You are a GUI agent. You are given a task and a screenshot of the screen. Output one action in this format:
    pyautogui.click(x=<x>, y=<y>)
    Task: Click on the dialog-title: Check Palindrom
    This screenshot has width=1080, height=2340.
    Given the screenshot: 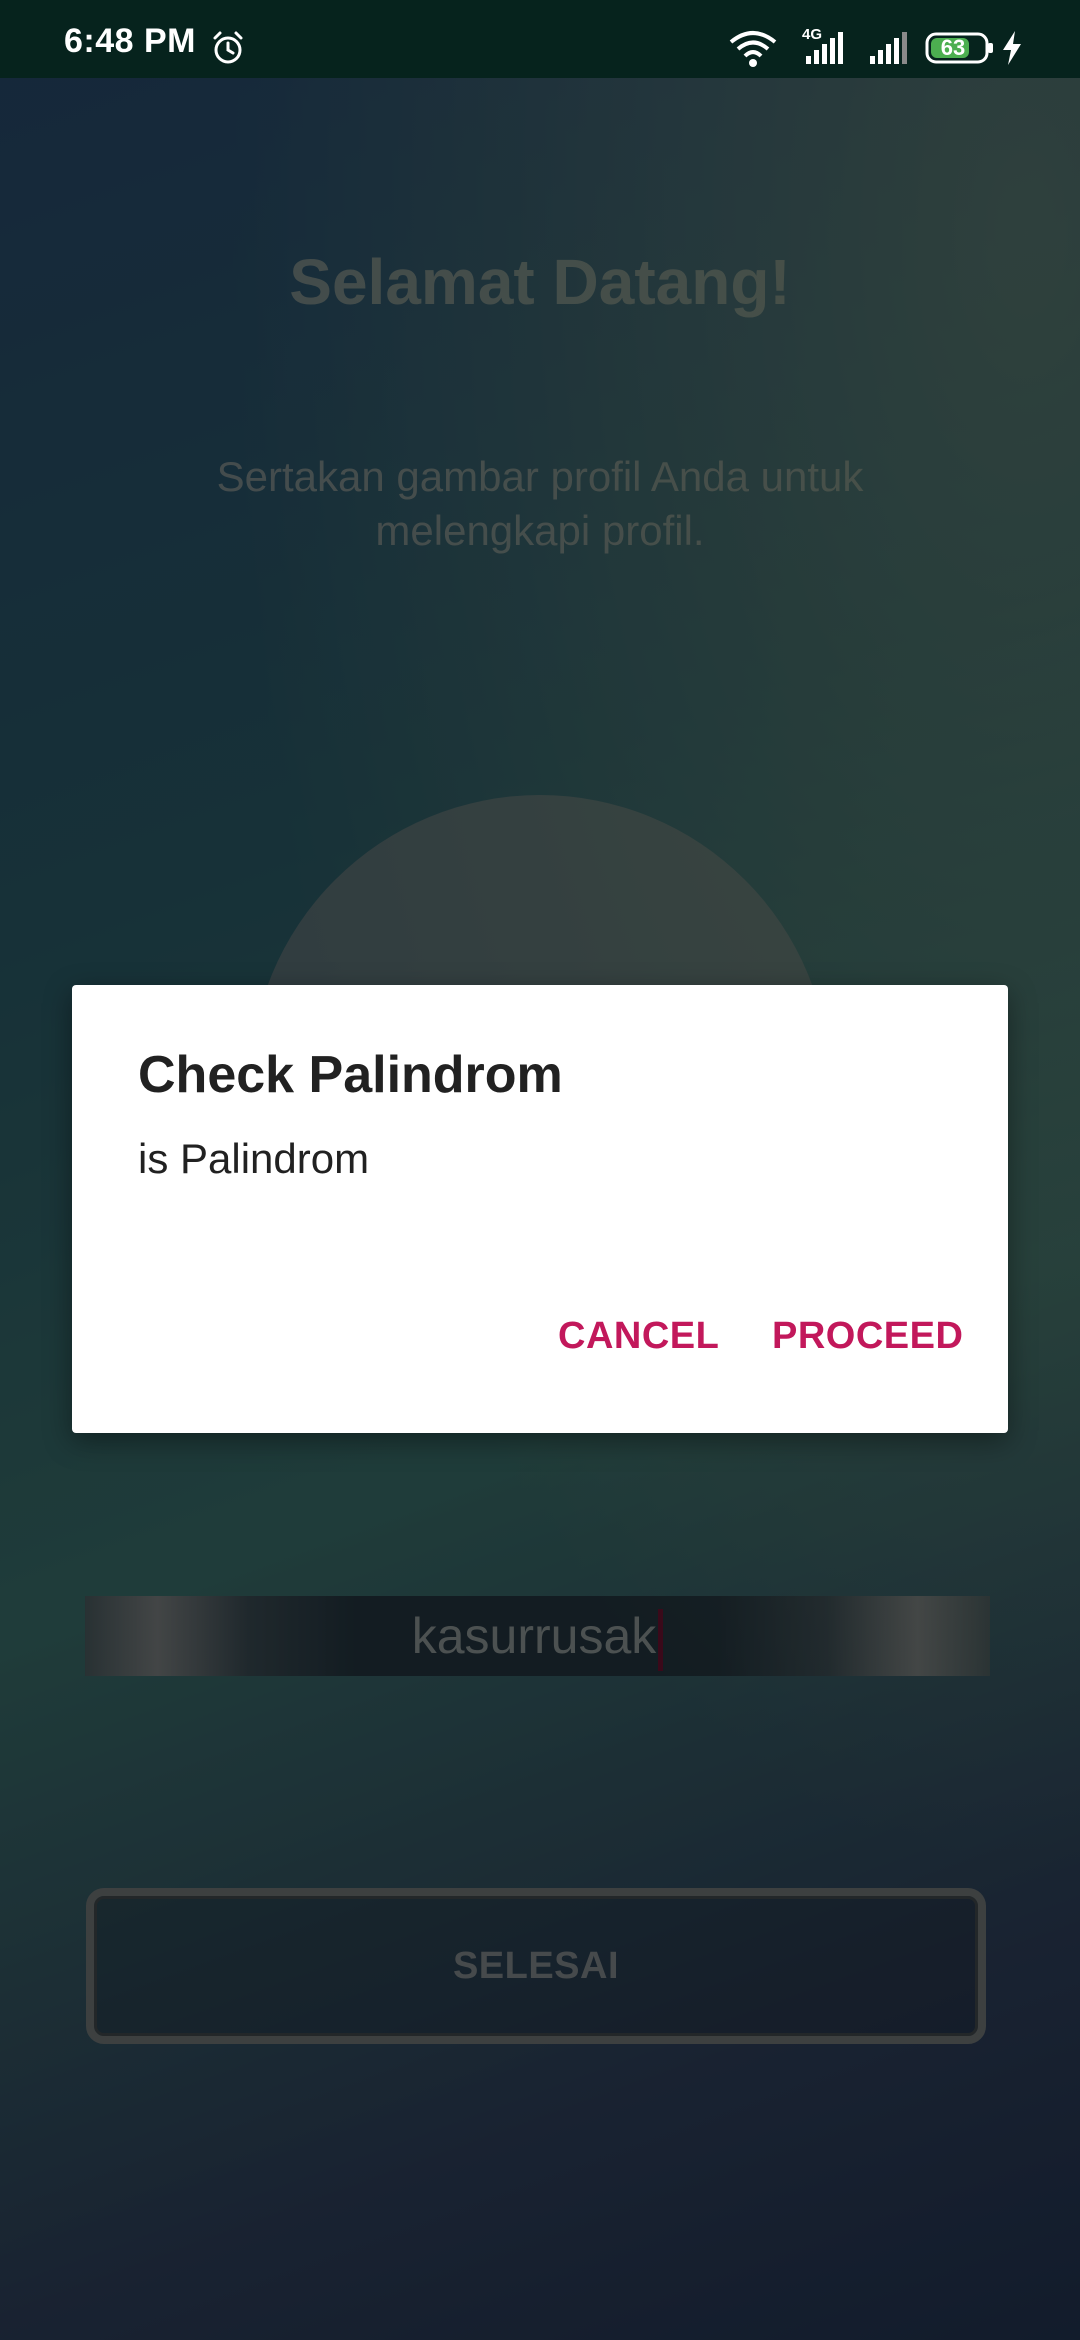 What is the action you would take?
    pyautogui.click(x=350, y=1075)
    